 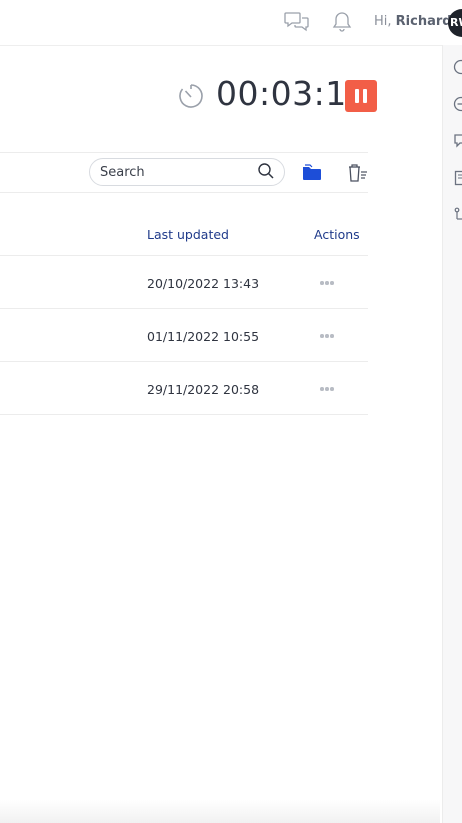 I want to click on bottom-shadow, so click(x=220, y=811).